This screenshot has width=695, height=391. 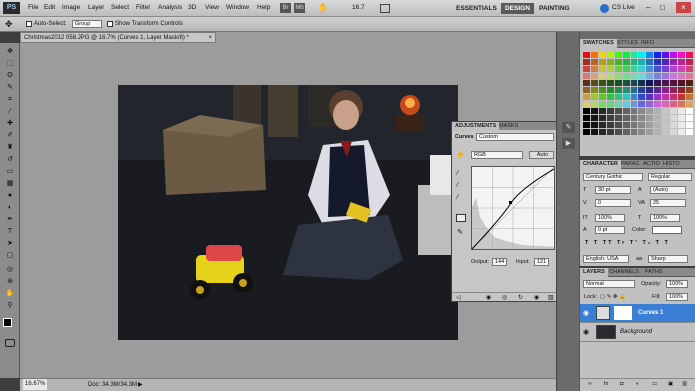 I want to click on minibridge-icon: Mb, so click(x=299, y=8).